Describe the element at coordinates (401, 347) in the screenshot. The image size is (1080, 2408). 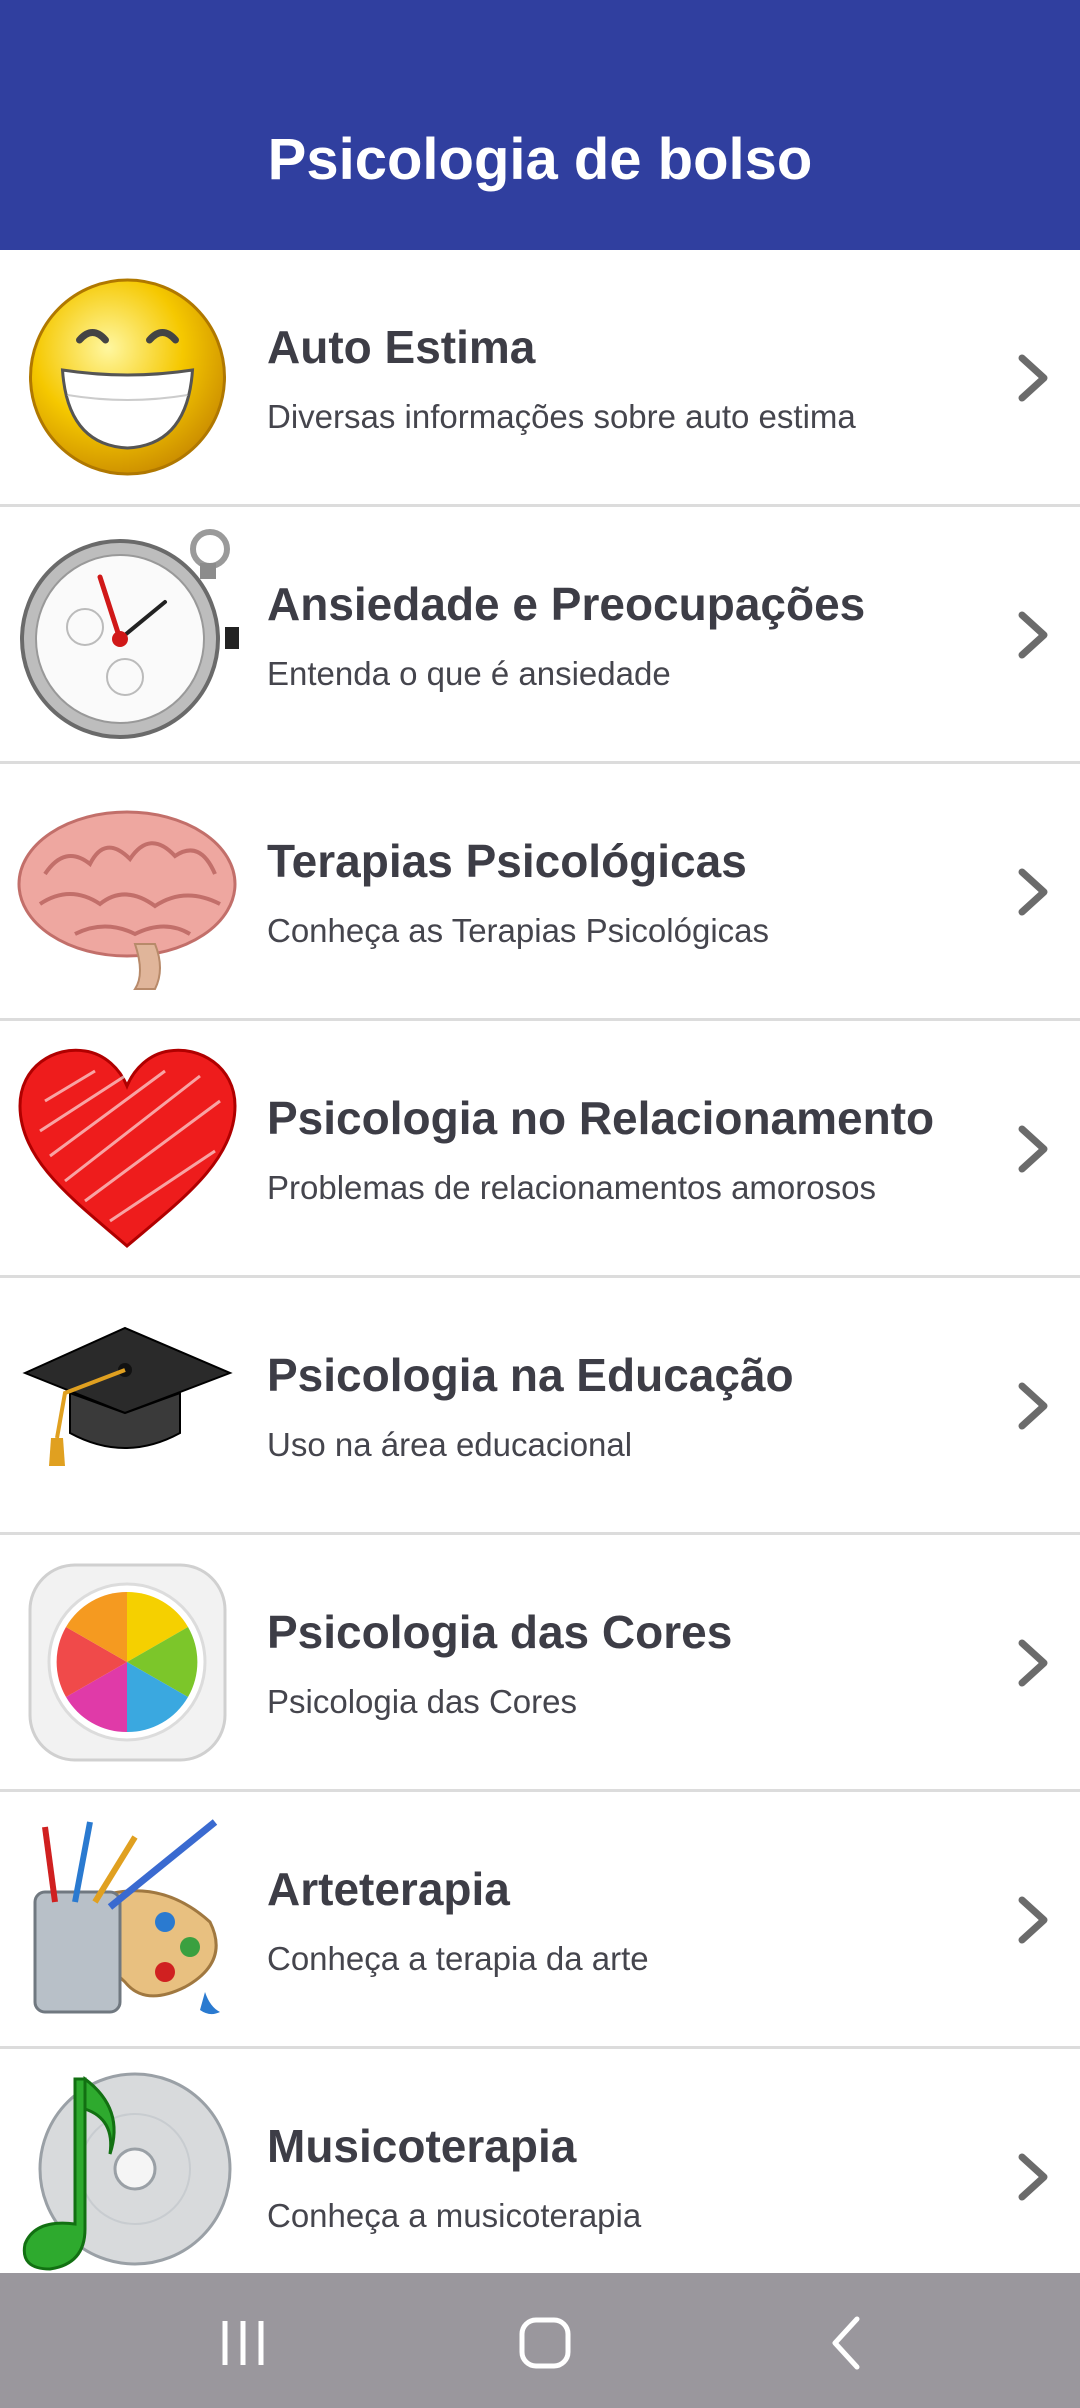
I see `item-title: Auto Estima` at that location.